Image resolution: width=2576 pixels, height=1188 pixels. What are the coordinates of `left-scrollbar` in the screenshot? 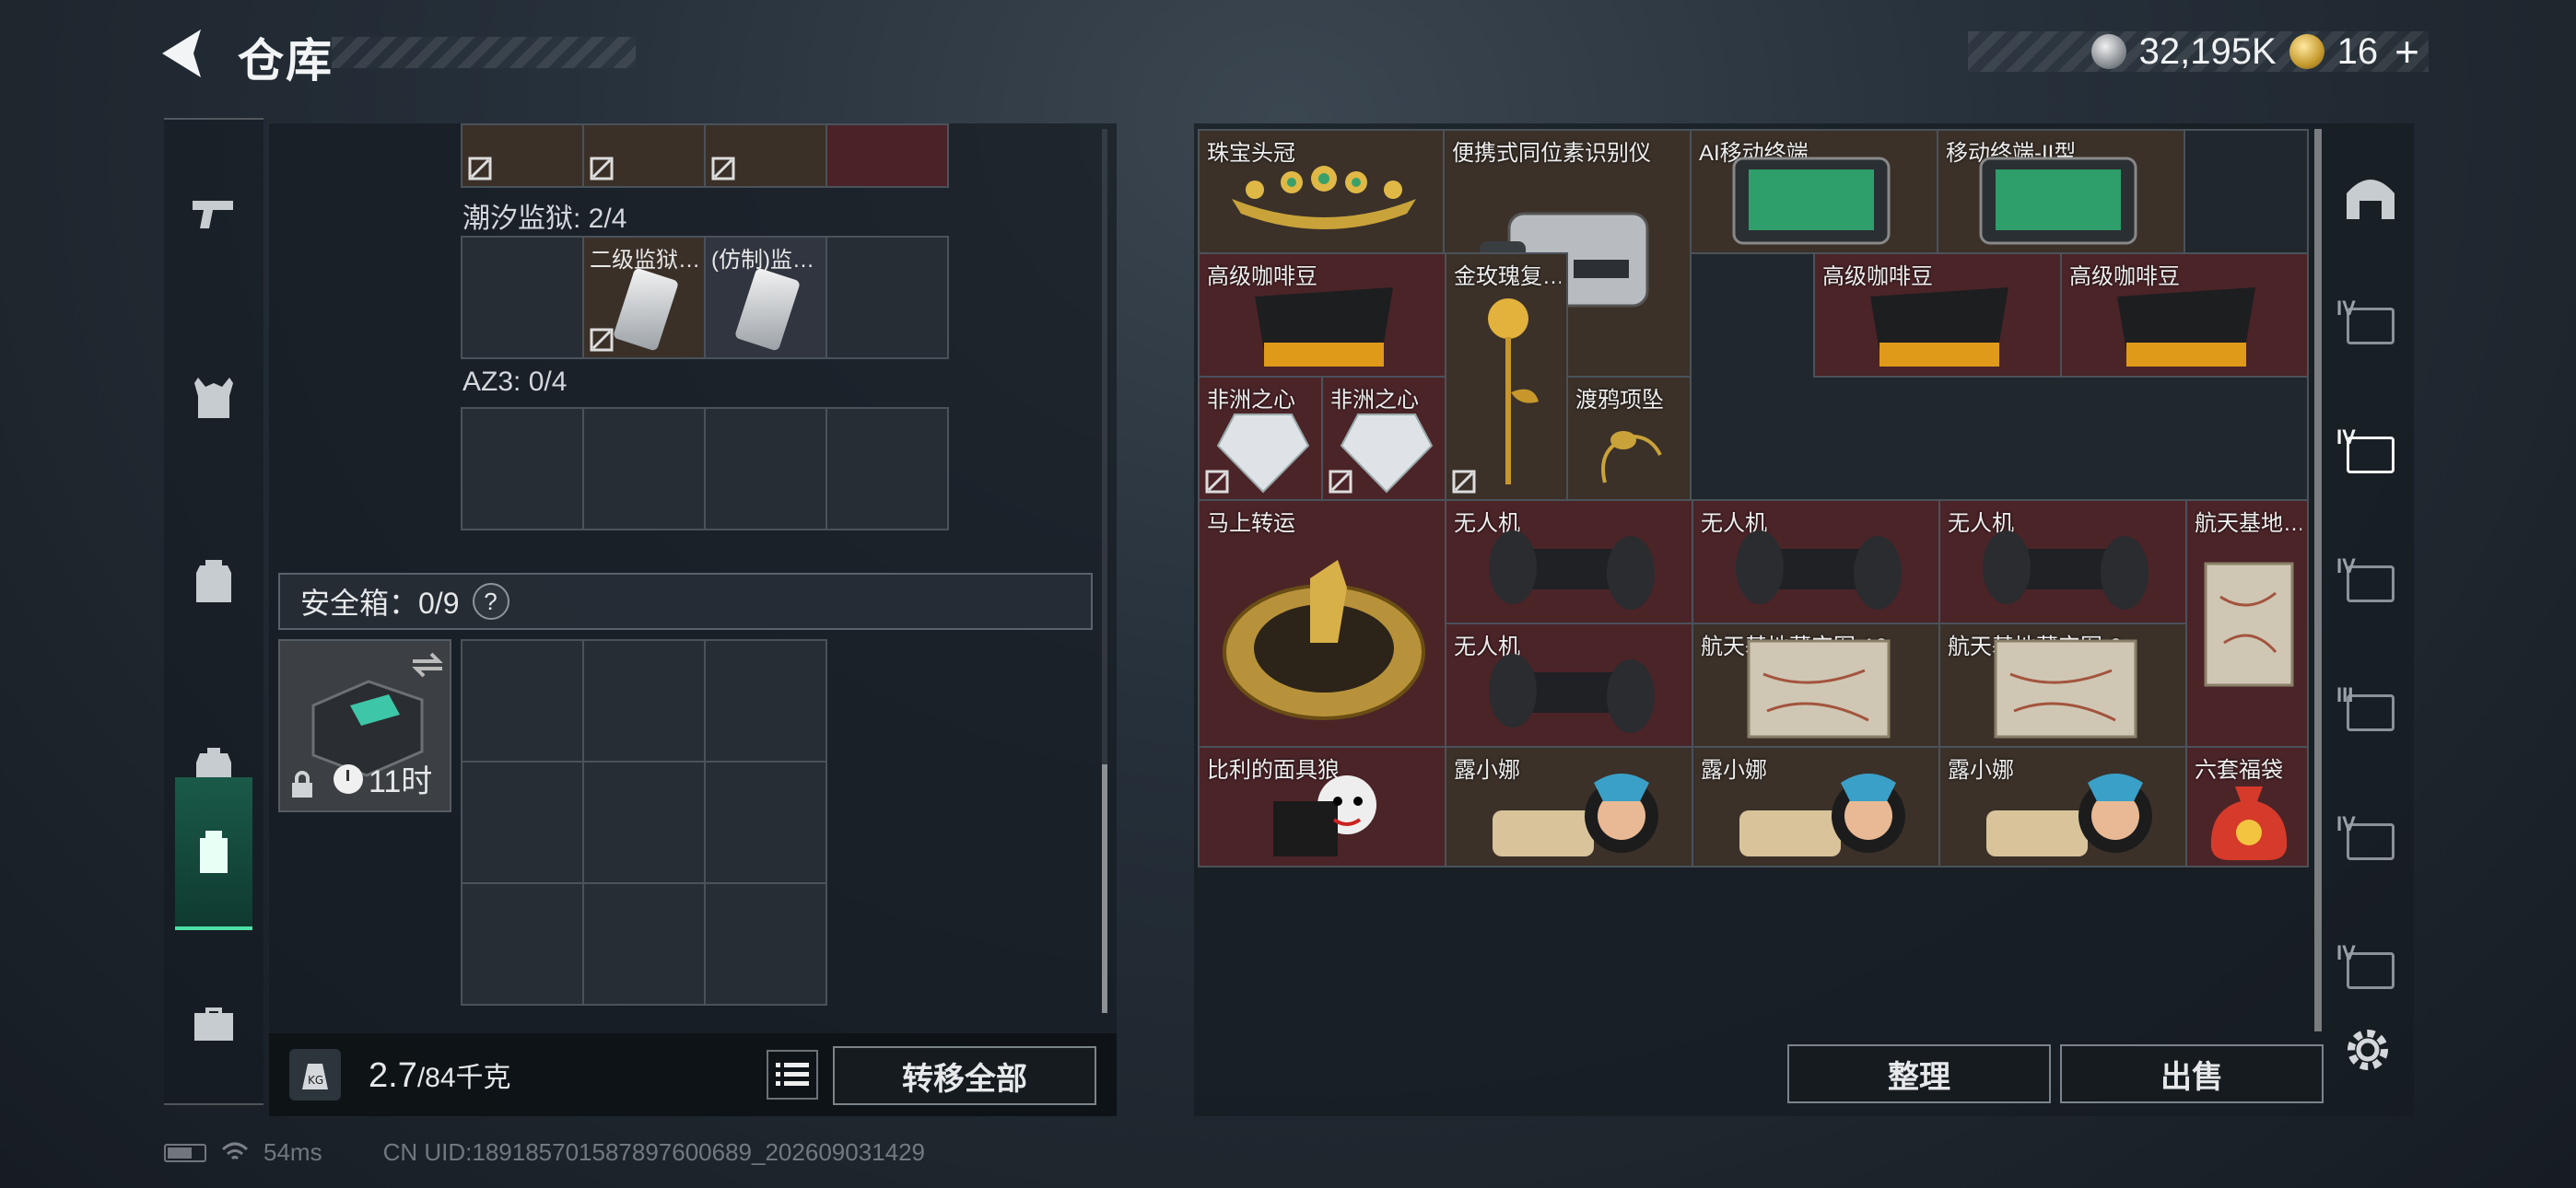 It's located at (1104, 571).